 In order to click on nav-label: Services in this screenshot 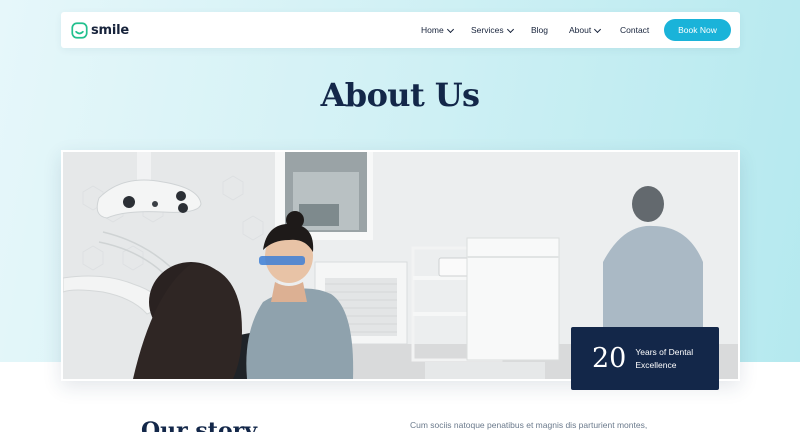, I will do `click(487, 30)`.